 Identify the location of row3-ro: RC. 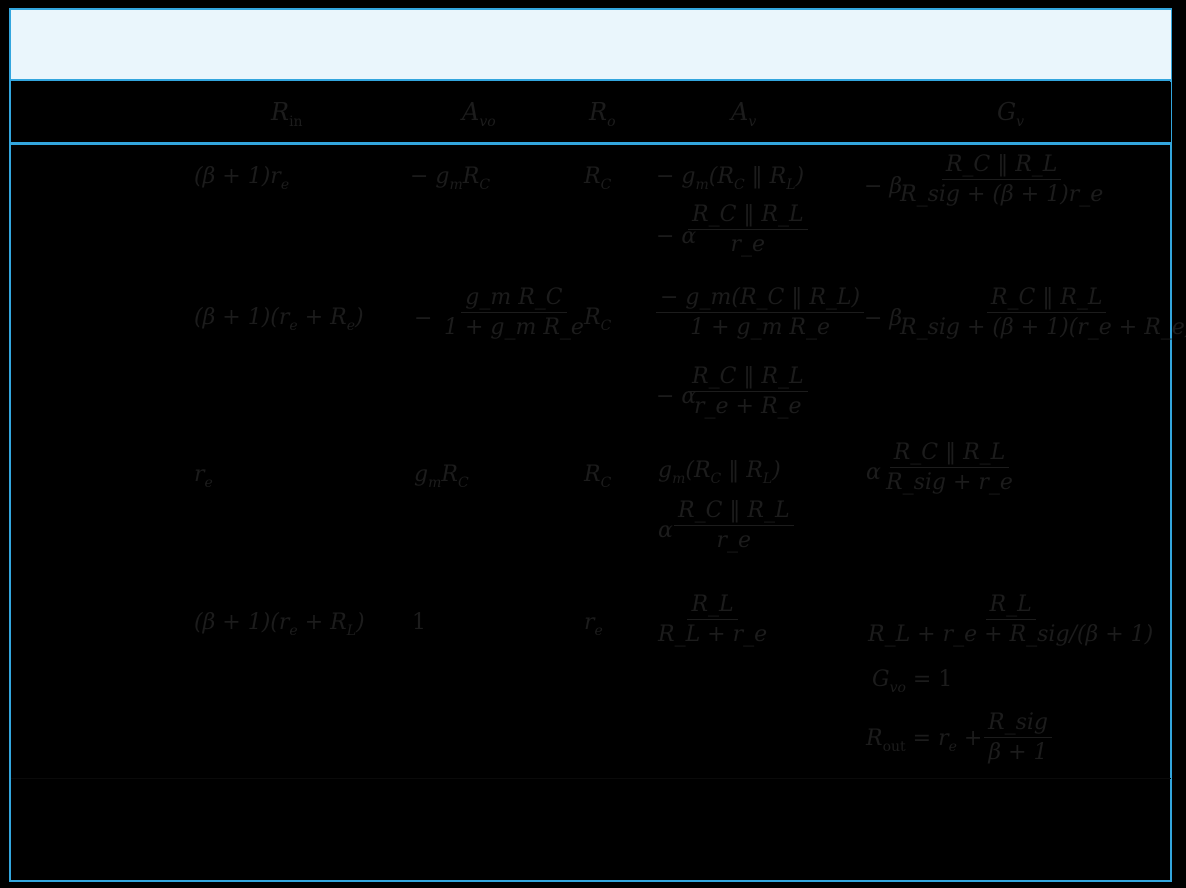
(598, 476).